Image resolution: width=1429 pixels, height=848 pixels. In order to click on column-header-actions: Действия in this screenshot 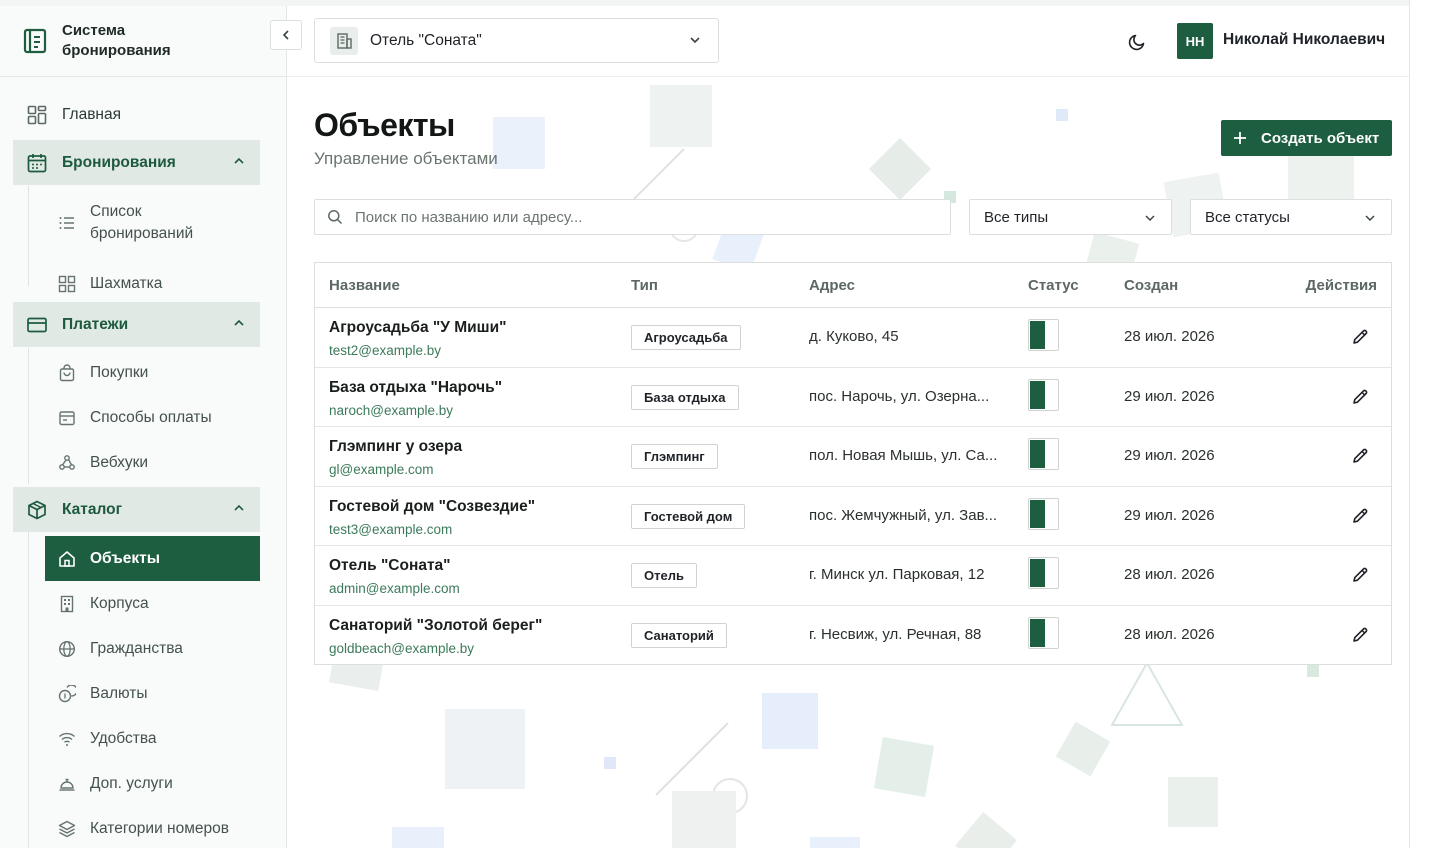, I will do `click(1341, 285)`.